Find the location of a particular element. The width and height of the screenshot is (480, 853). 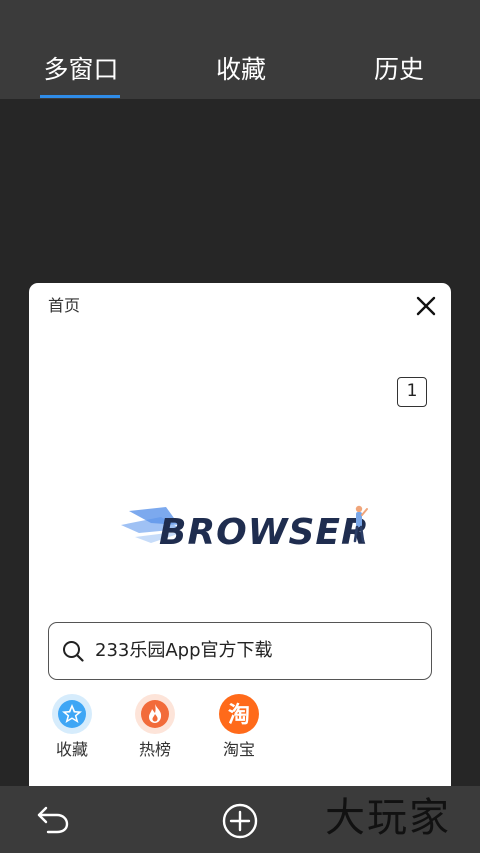

flame-icon is located at coordinates (155, 714).